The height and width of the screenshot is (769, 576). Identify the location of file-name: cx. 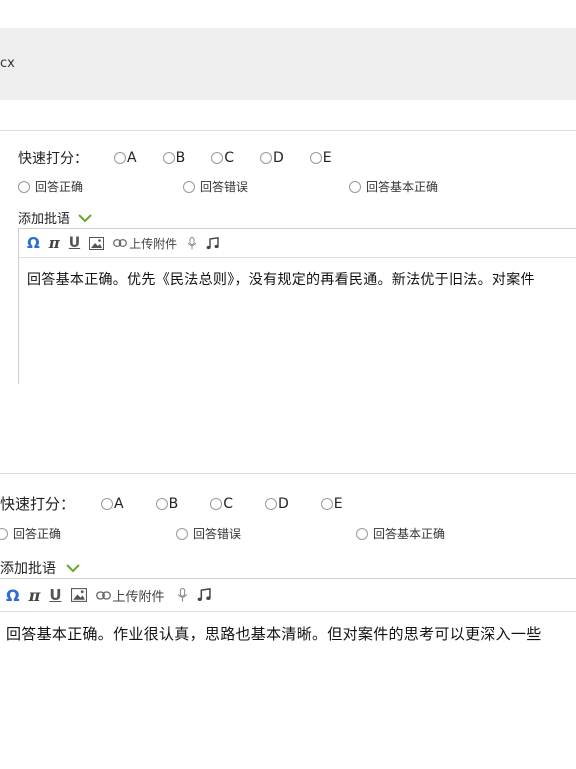
(7, 63).